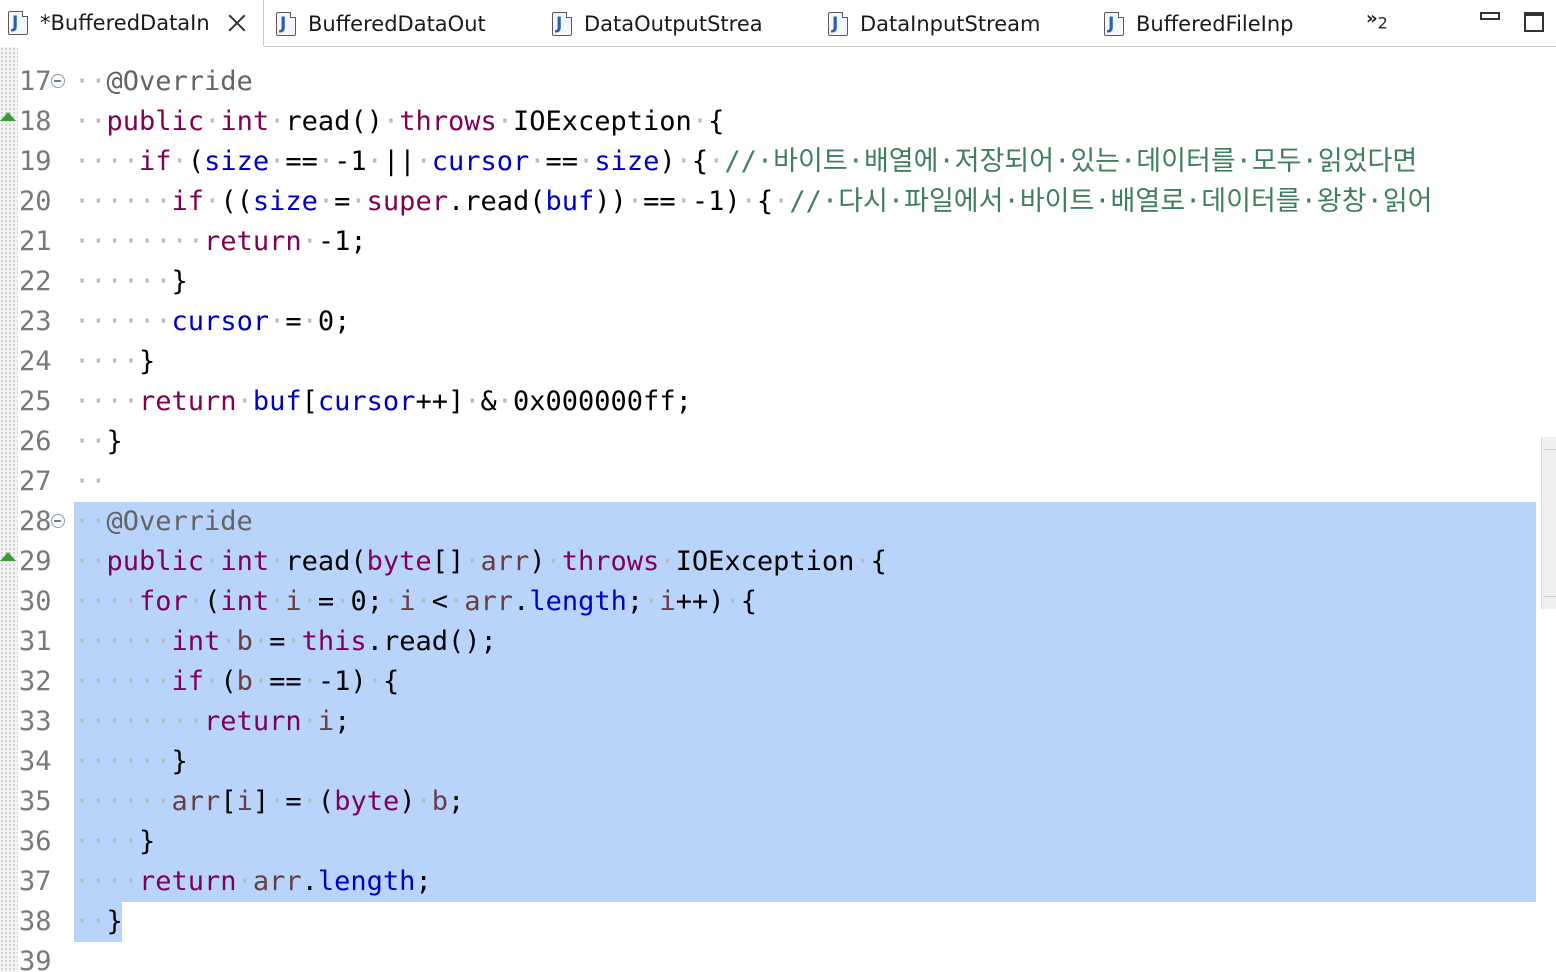  I want to click on code-token: super, so click(407, 201).